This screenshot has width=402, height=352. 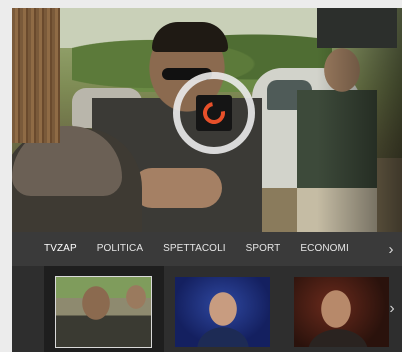 I want to click on thumbnails-next-button: ›, so click(x=392, y=309).